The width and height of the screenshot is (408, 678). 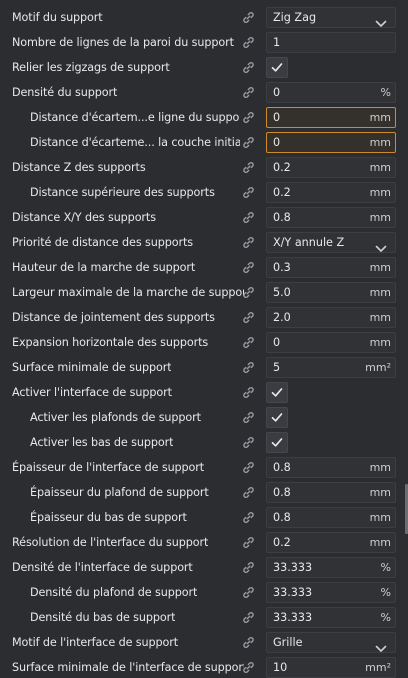 I want to click on input-value: 0.8, so click(x=282, y=467).